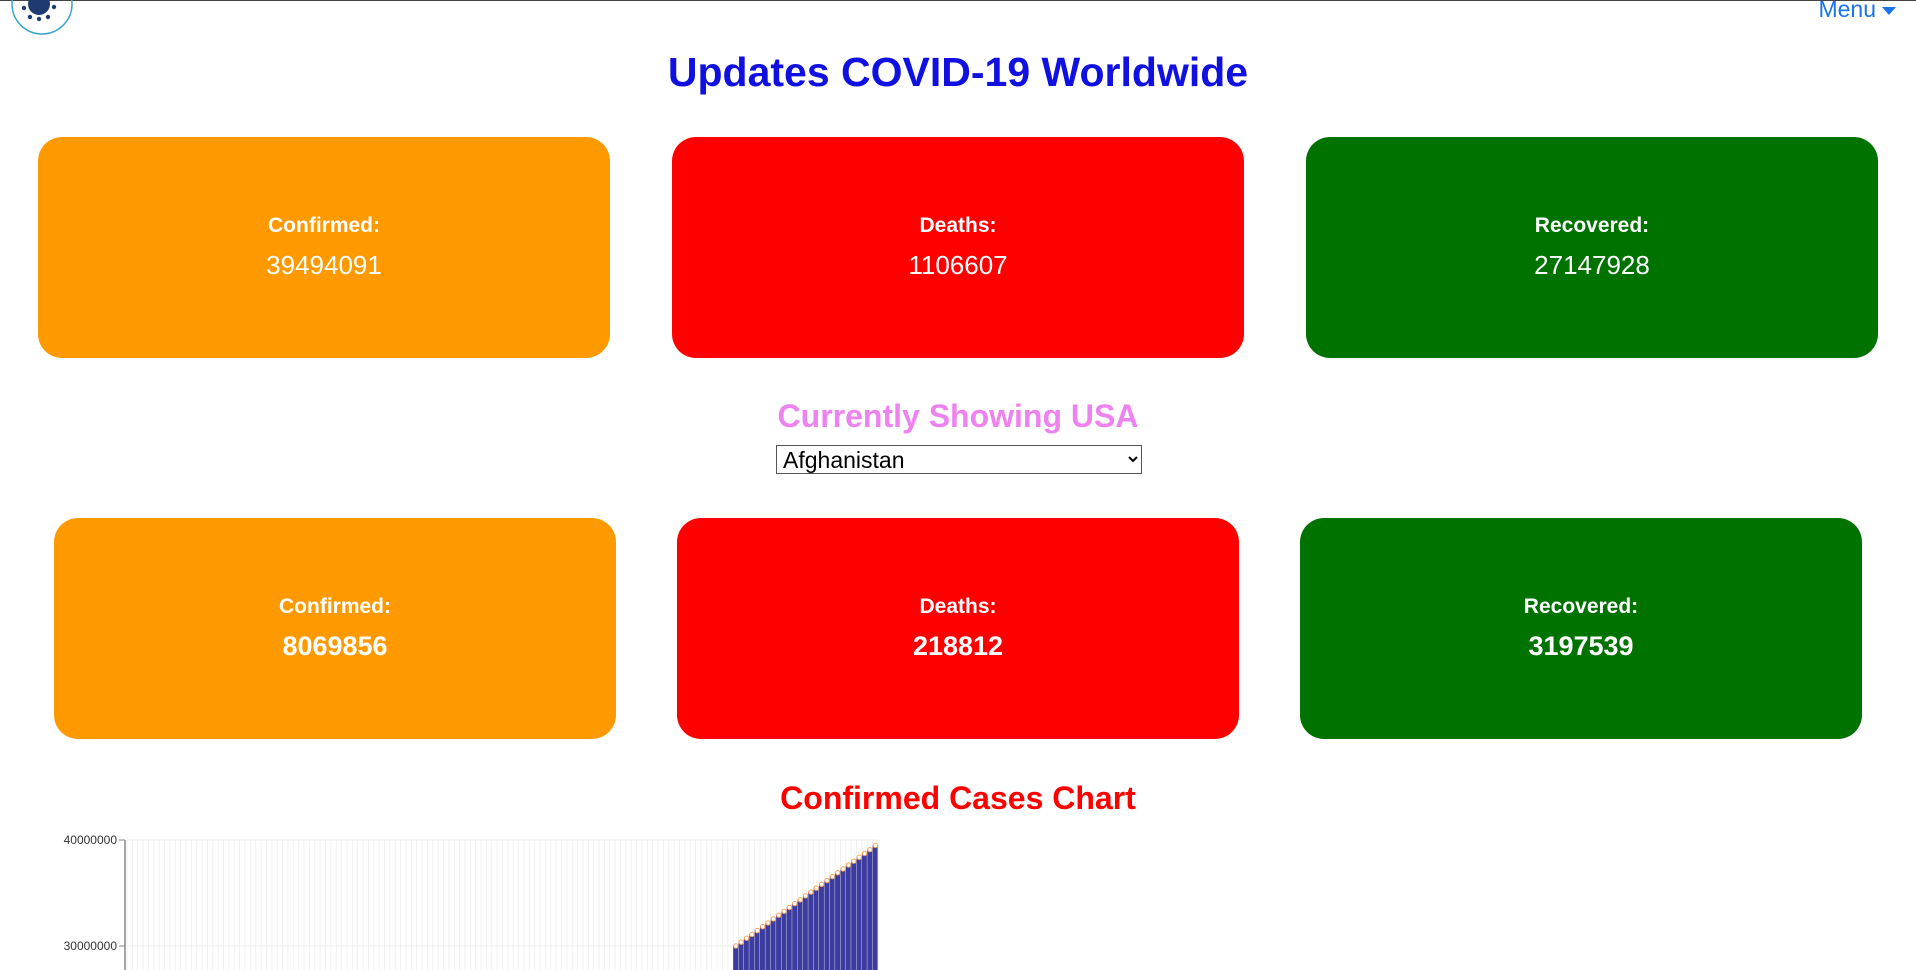 The image size is (1916, 970). I want to click on confirmed-cases-chart: 40000000 30000000, so click(471, 901).